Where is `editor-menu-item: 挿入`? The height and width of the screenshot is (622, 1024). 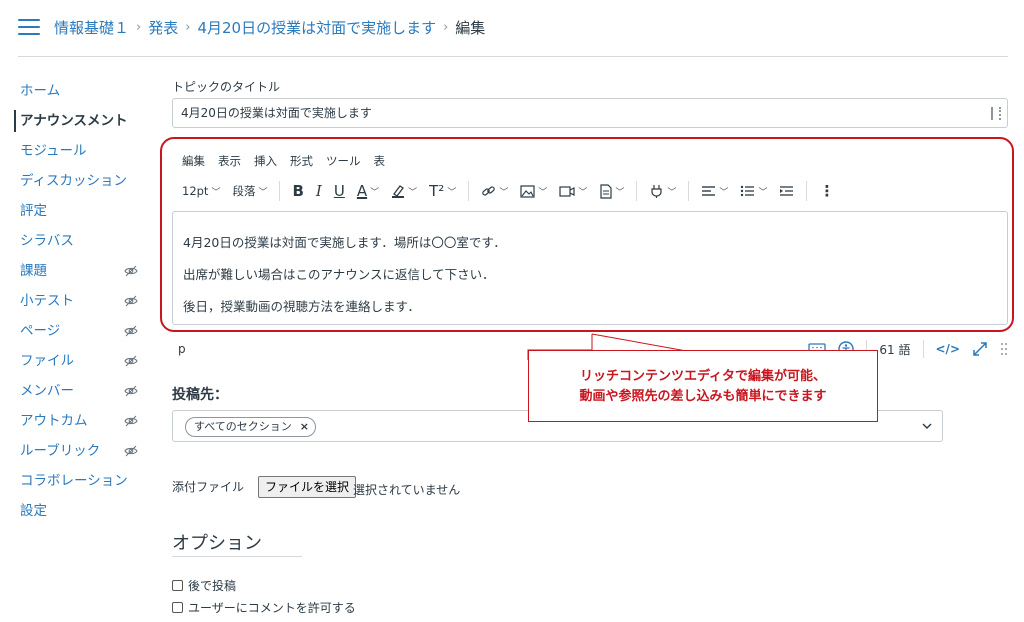
editor-menu-item: 挿入 is located at coordinates (265, 161).